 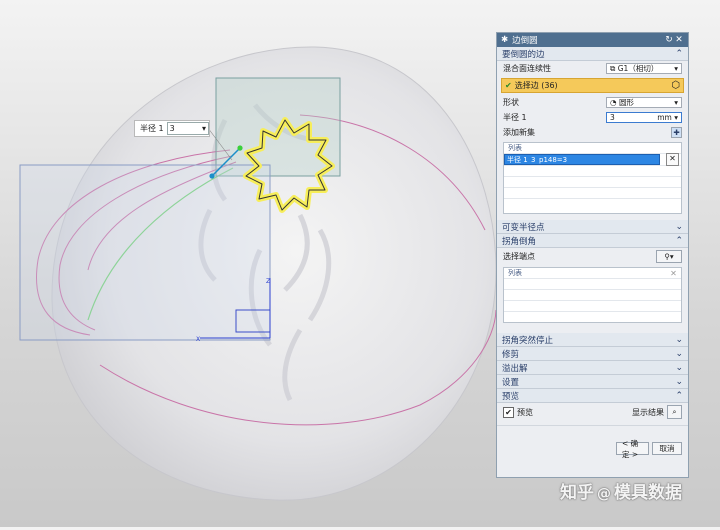 I want to click on section-settings-title: 设置, so click(x=511, y=382).